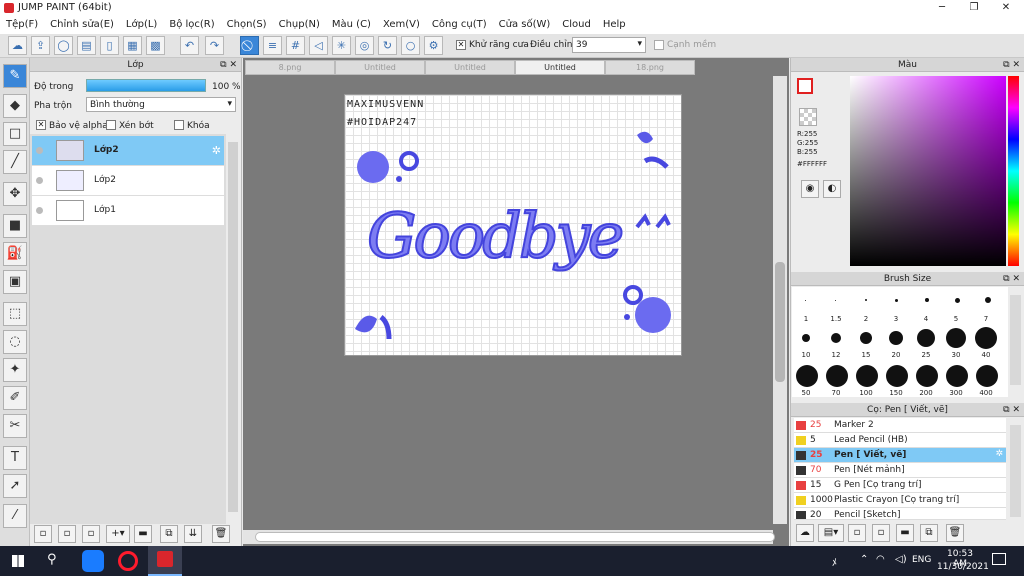 The image size is (1024, 576). Describe the element at coordinates (805, 533) in the screenshot. I see `download-brush-icon: ☁` at that location.